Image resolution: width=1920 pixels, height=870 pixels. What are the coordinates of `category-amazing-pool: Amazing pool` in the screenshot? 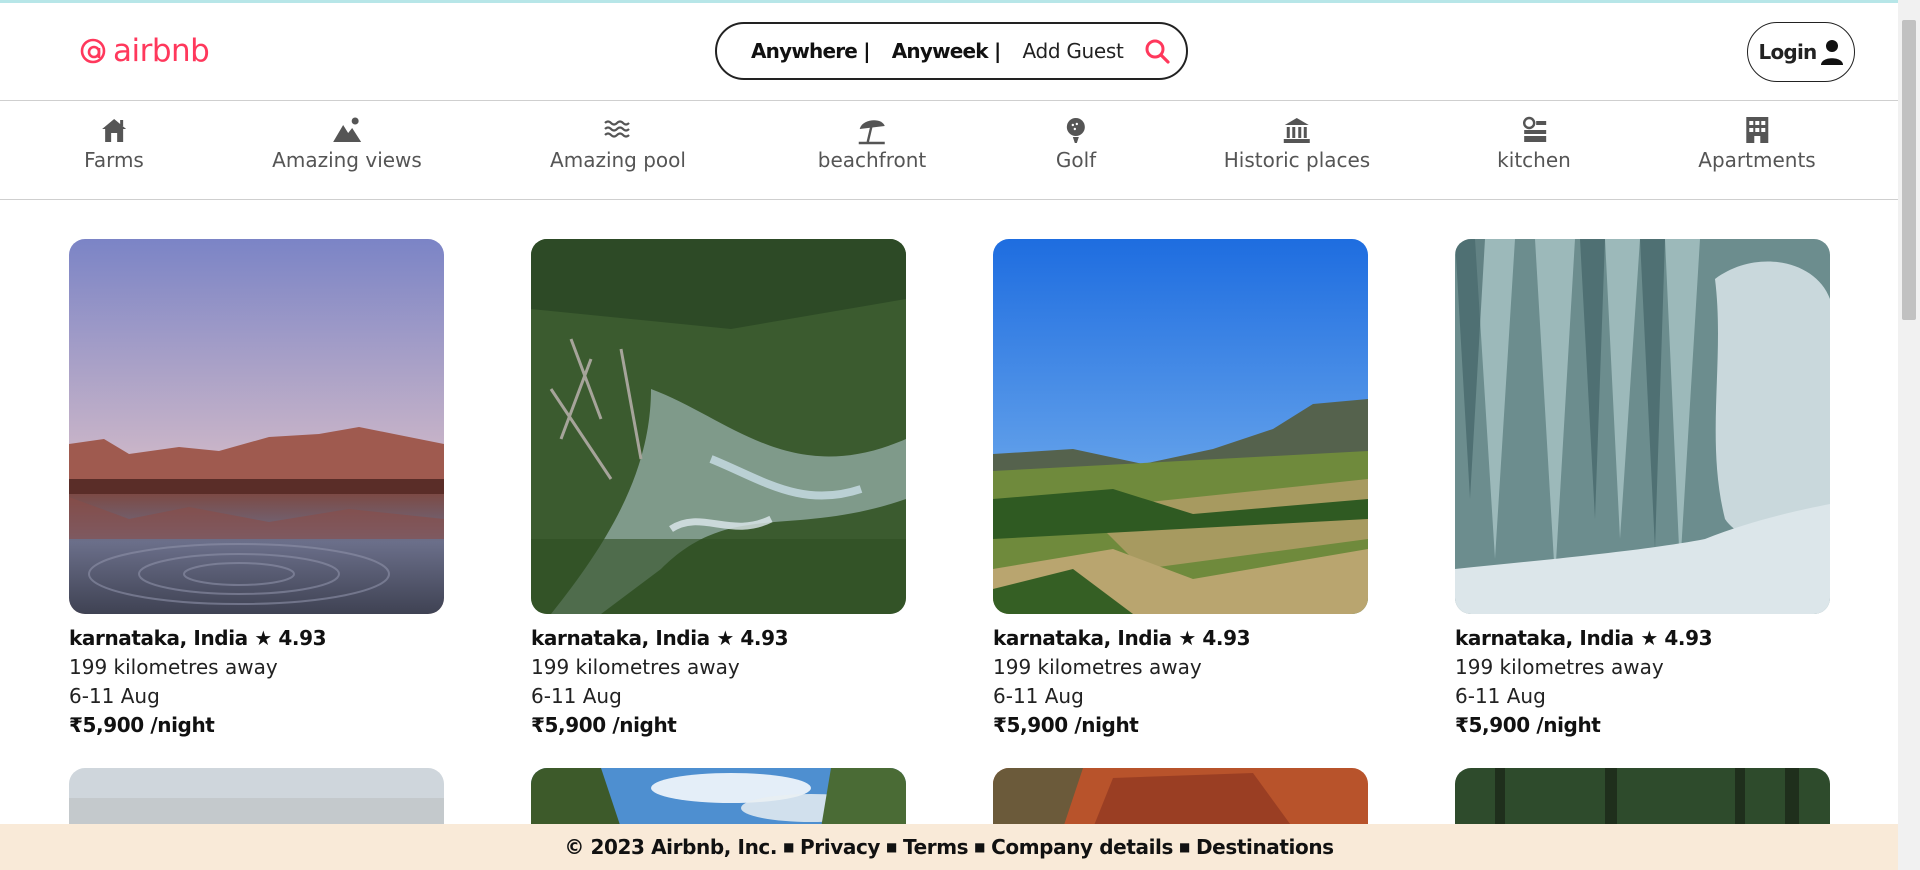 It's located at (618, 143).